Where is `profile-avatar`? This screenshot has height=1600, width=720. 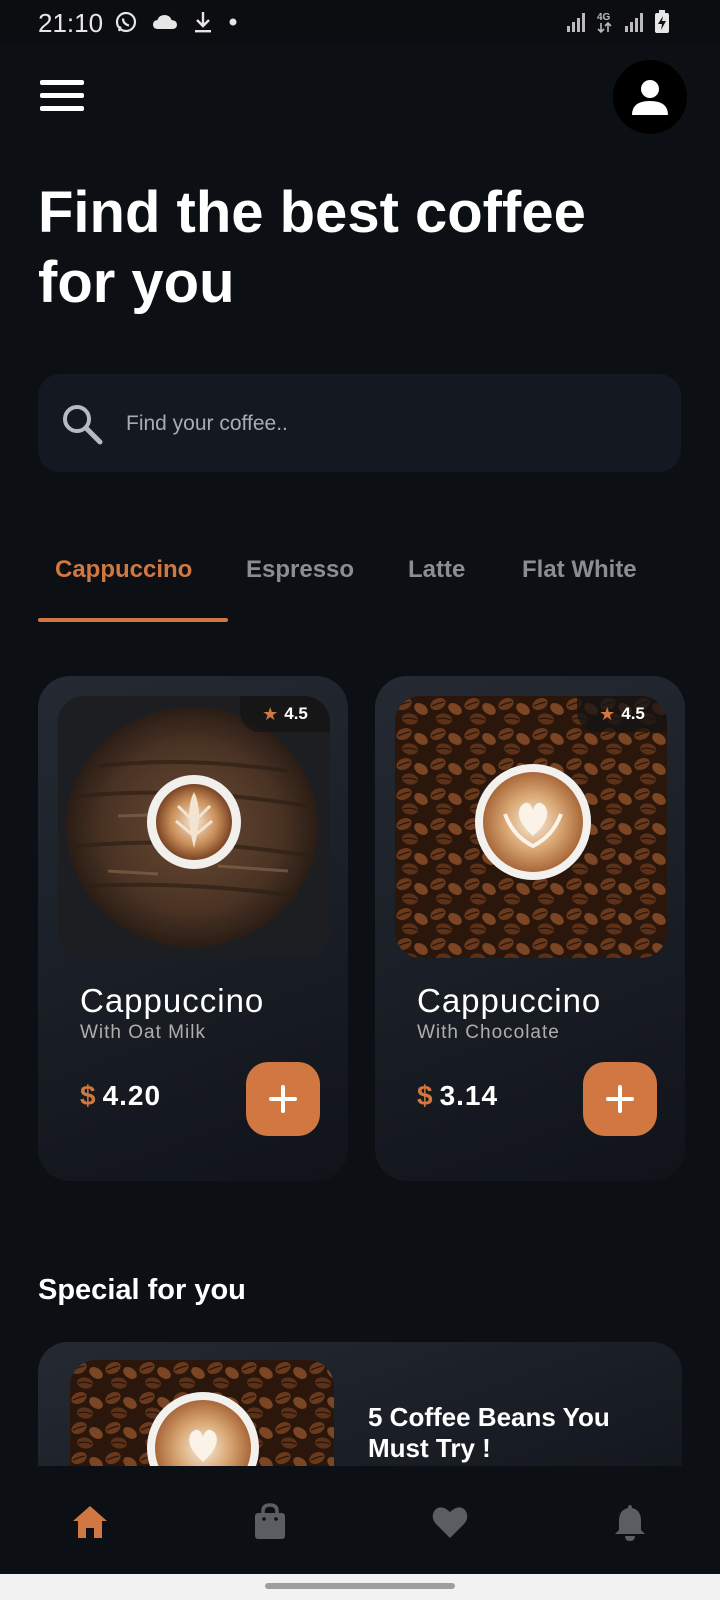
profile-avatar is located at coordinates (650, 97).